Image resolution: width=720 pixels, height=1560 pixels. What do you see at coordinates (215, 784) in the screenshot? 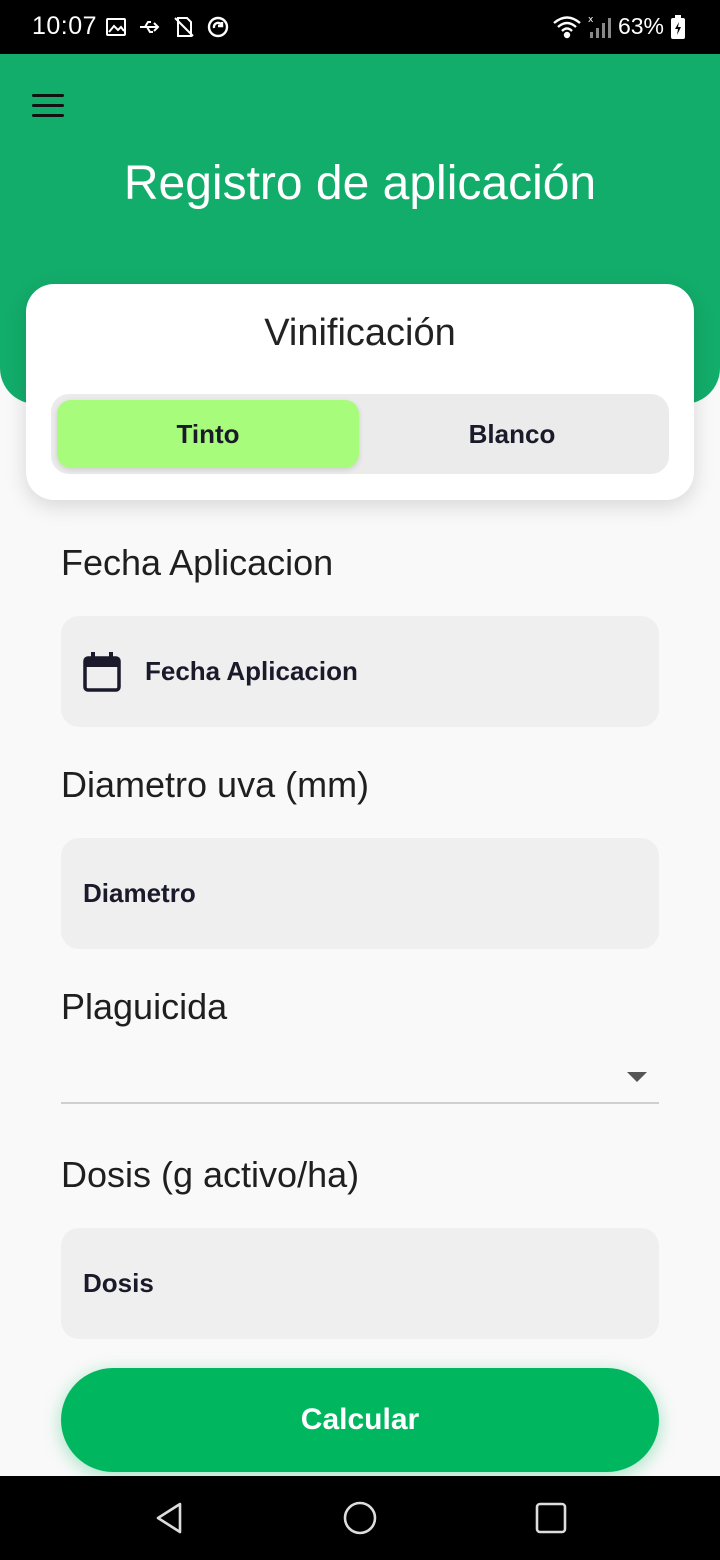
I see `diametro-label: Diametro uva (mm)` at bounding box center [215, 784].